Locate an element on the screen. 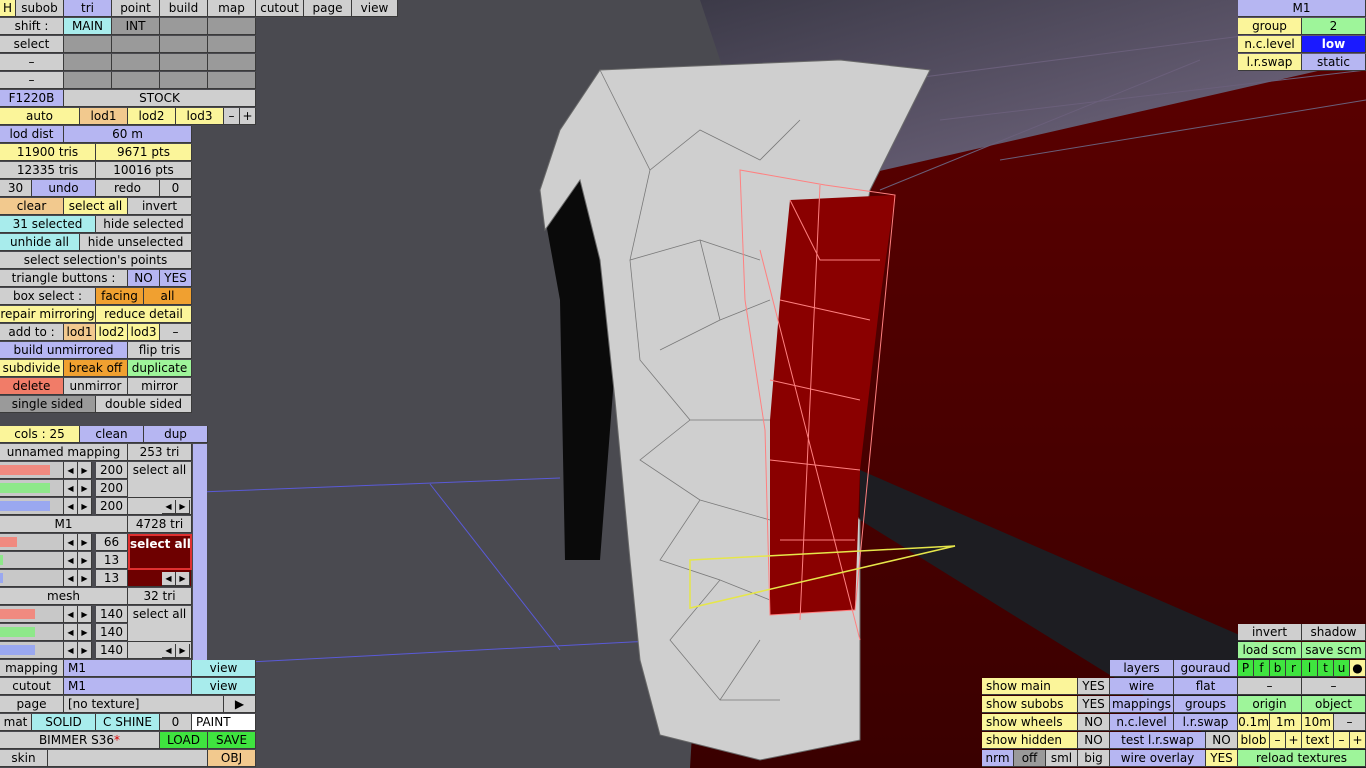 The width and height of the screenshot is (1366, 768). text-plus: + is located at coordinates (1358, 740).